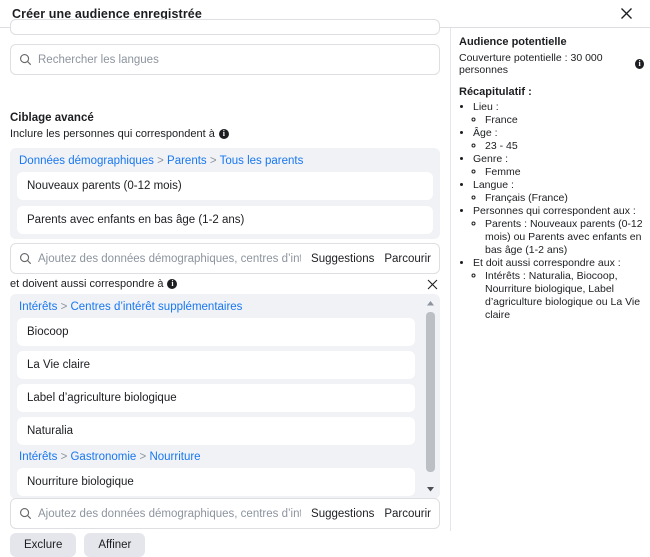 The width and height of the screenshot is (650, 557). I want to click on remove-narrow-close-icon, so click(432, 284).